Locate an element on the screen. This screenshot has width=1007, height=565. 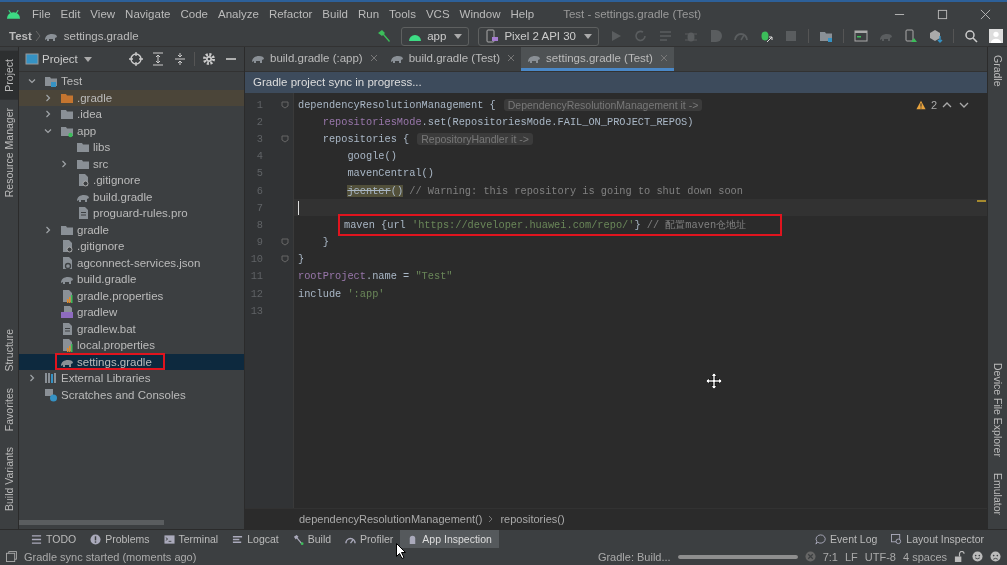
breadcrumb-item: settings.gradle is located at coordinates (101, 36).